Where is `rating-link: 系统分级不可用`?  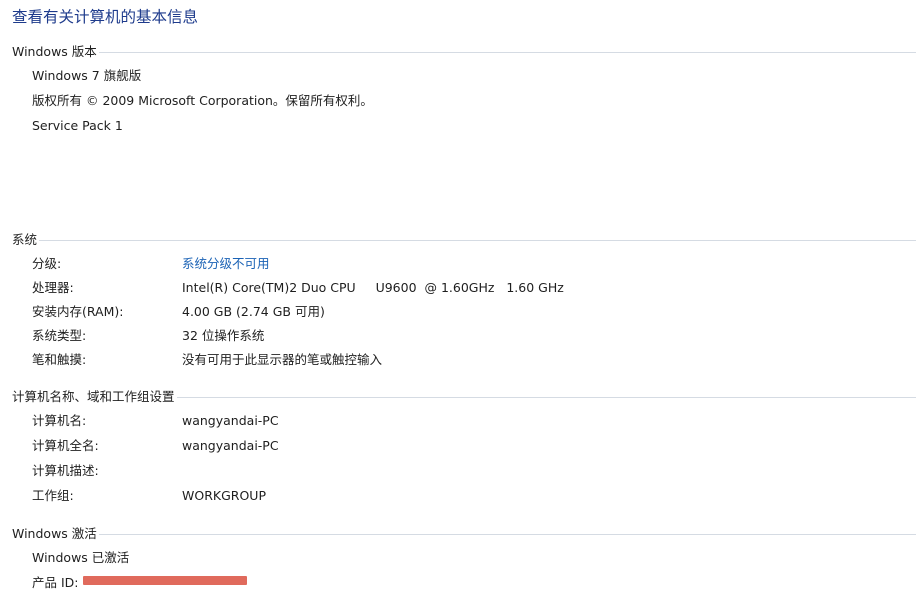 rating-link: 系统分级不可用 is located at coordinates (226, 264).